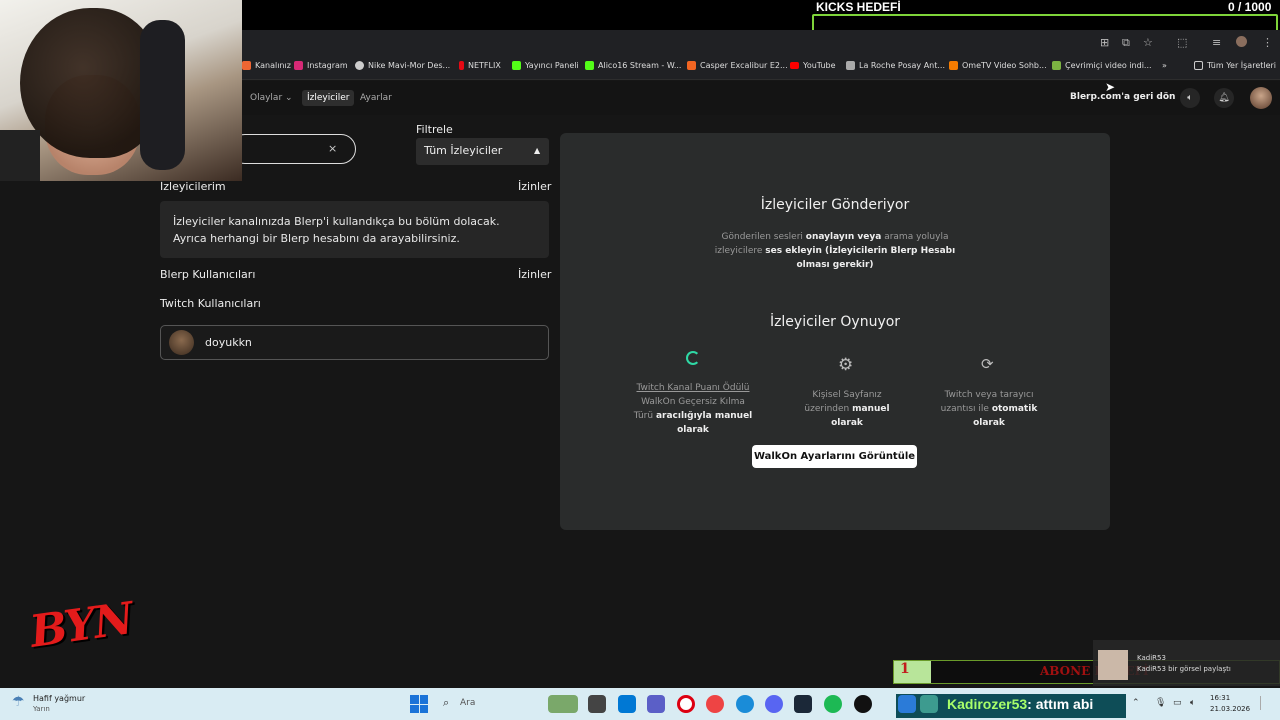 This screenshot has height=720, width=1280. What do you see at coordinates (332, 148) in the screenshot?
I see `close-icon: ×` at bounding box center [332, 148].